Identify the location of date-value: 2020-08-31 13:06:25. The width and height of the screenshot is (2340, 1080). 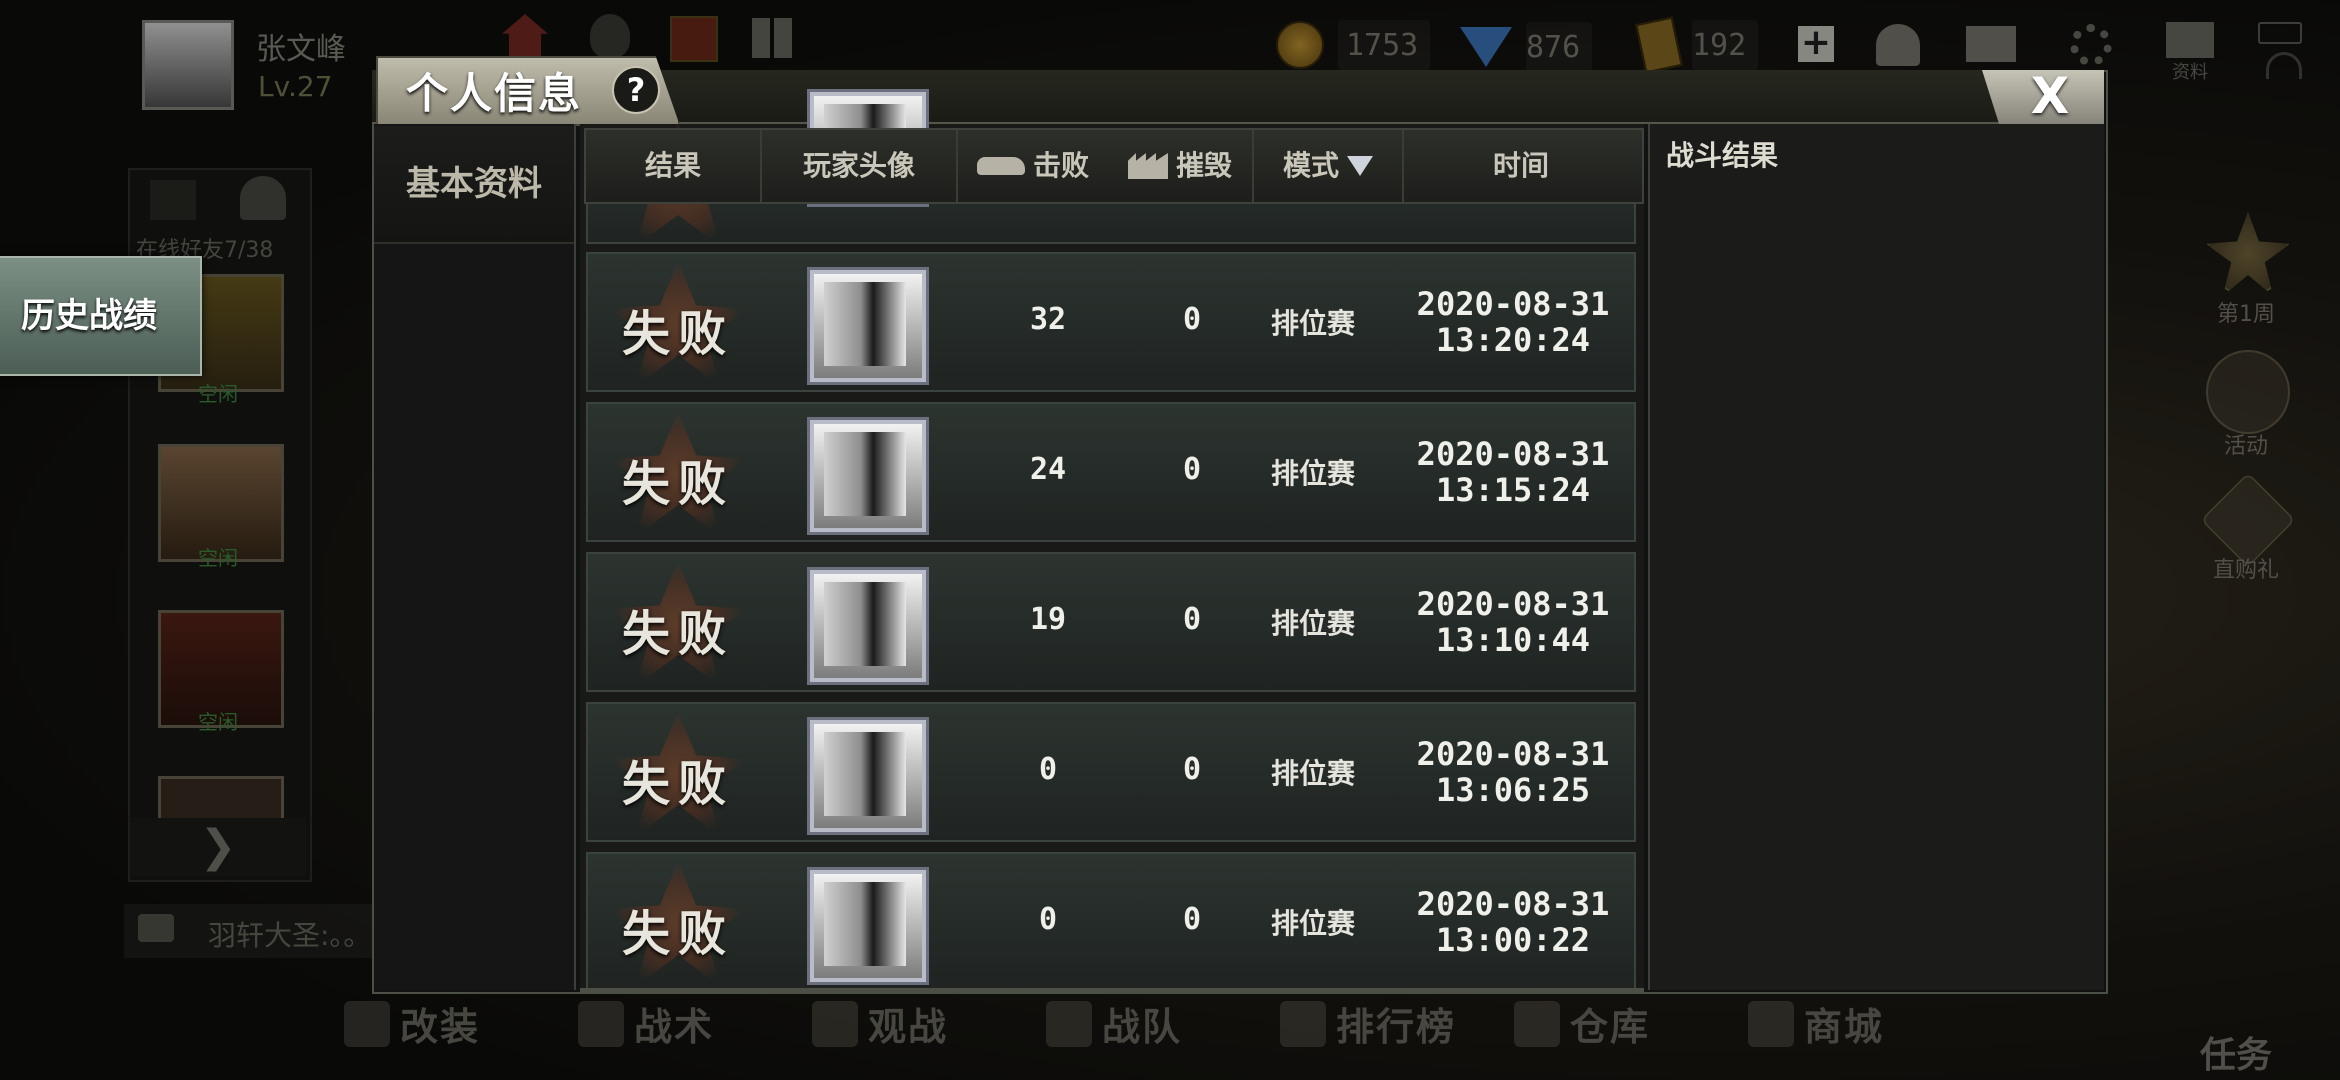
(1513, 772).